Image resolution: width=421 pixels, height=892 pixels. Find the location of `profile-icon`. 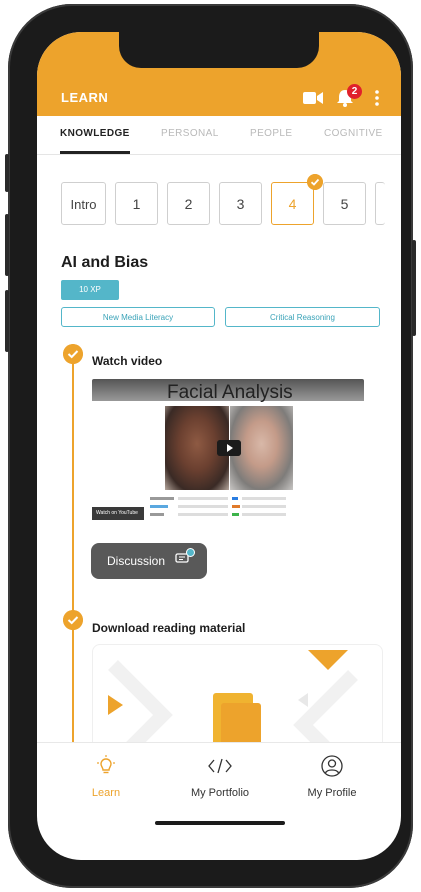

profile-icon is located at coordinates (332, 766).